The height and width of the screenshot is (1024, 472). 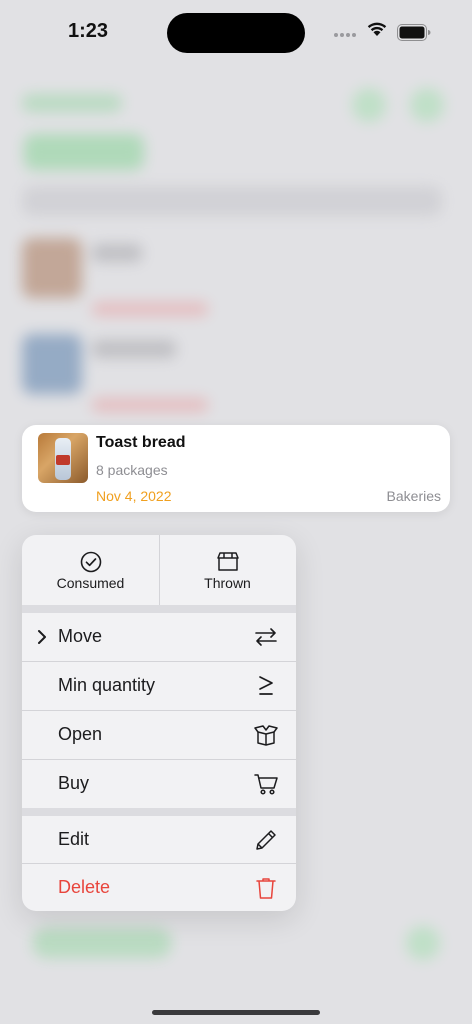 What do you see at coordinates (413, 496) in the screenshot?
I see `product-category: Bakeries` at bounding box center [413, 496].